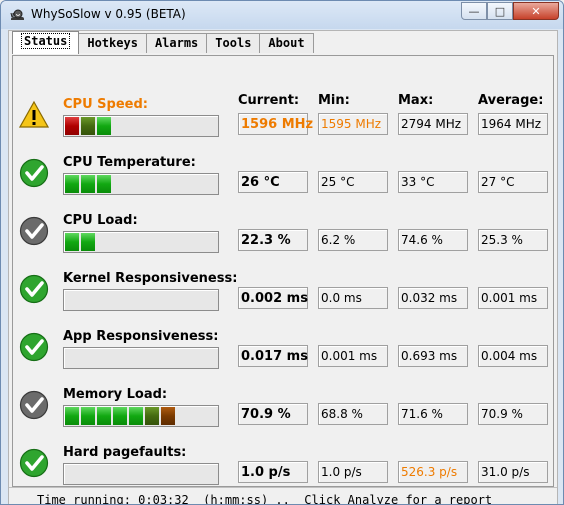  What do you see at coordinates (433, 414) in the screenshot?
I see `memory-load-max-value: 71.6 %` at bounding box center [433, 414].